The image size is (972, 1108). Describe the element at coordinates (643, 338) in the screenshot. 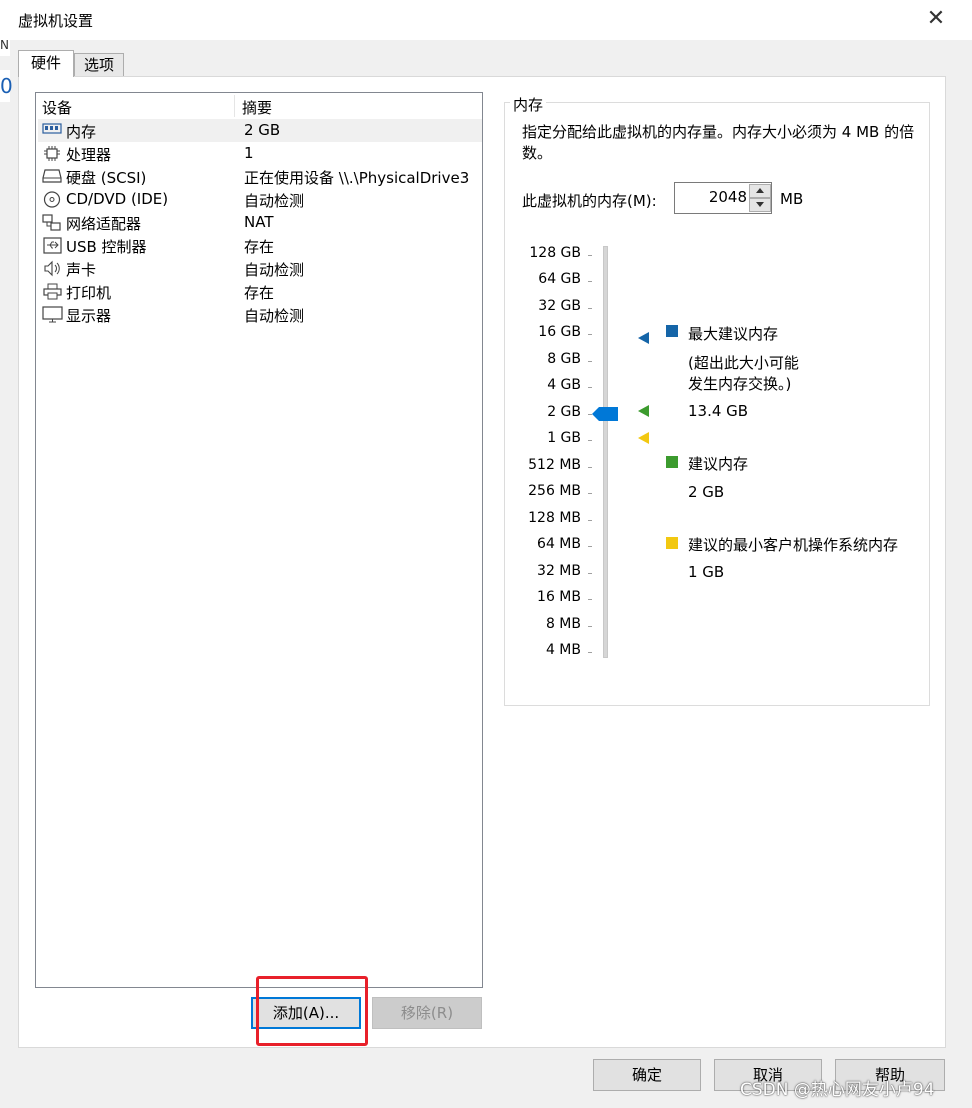

I see `max-recommended-marker-icon` at that location.